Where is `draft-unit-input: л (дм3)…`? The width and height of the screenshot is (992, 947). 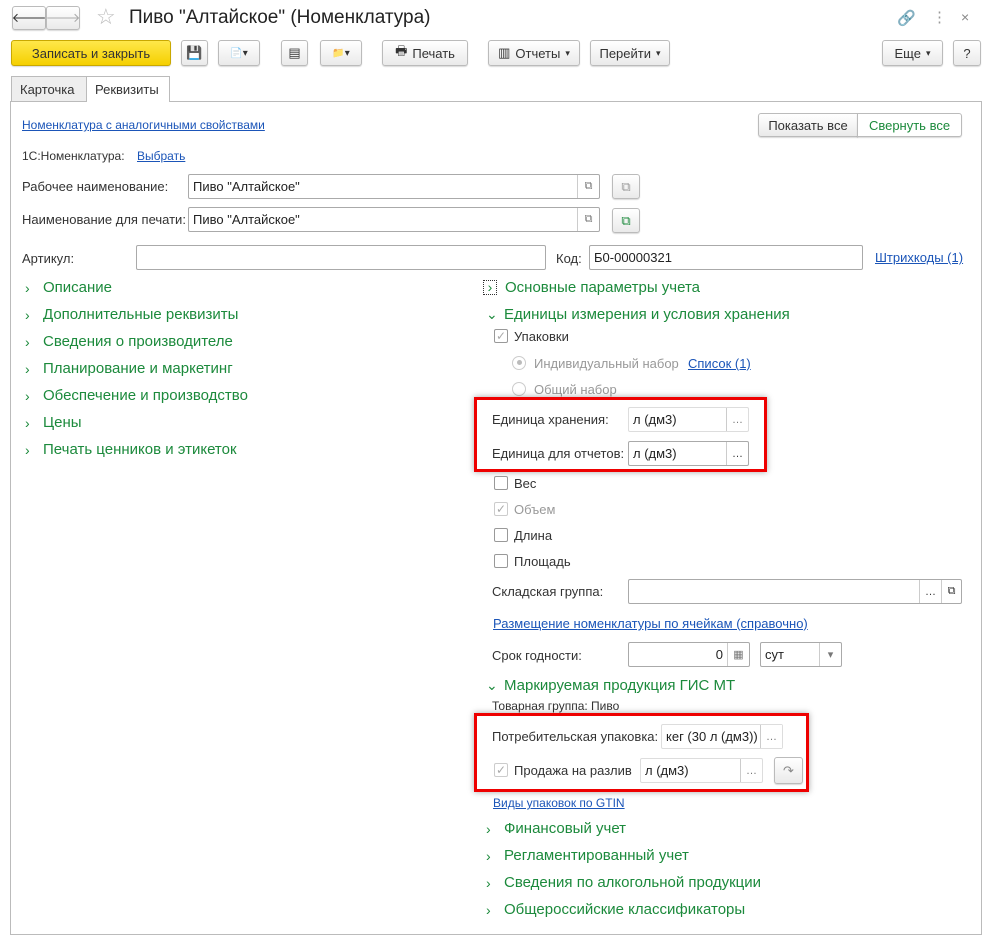 draft-unit-input: л (дм3)… is located at coordinates (701, 770).